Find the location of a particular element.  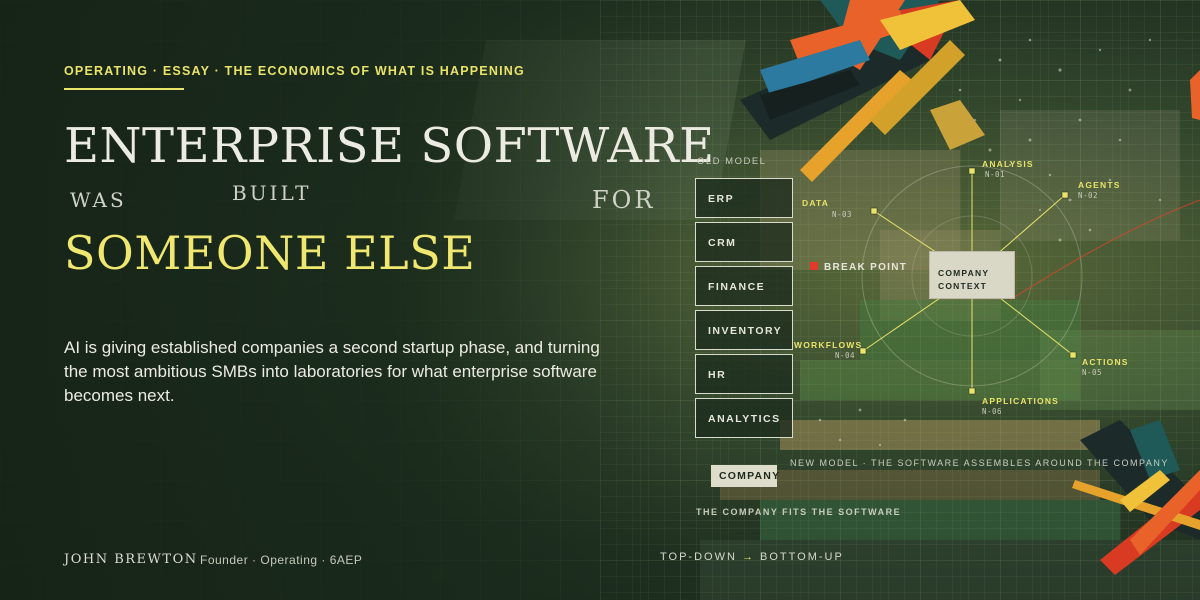

node-workflows-id: N-04 is located at coordinates (845, 355).